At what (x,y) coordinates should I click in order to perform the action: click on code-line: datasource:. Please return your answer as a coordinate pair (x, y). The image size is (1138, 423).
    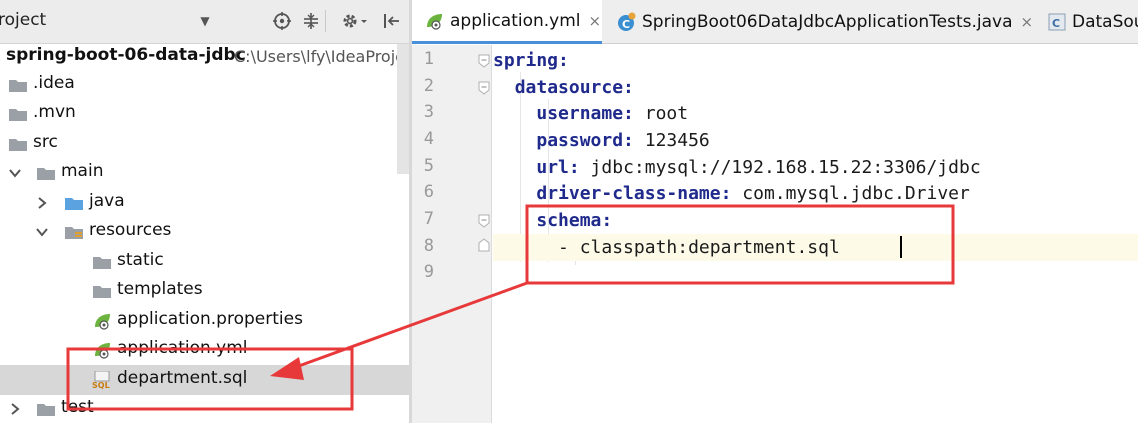
    Looking at the image, I should click on (574, 87).